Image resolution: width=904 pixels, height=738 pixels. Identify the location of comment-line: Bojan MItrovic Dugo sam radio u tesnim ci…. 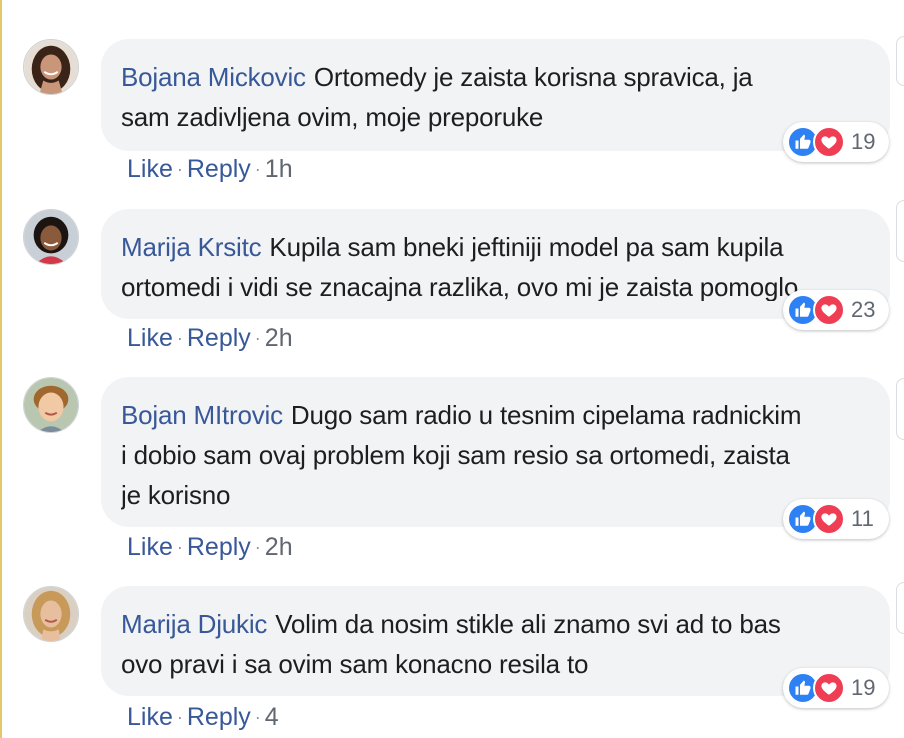
(495, 415).